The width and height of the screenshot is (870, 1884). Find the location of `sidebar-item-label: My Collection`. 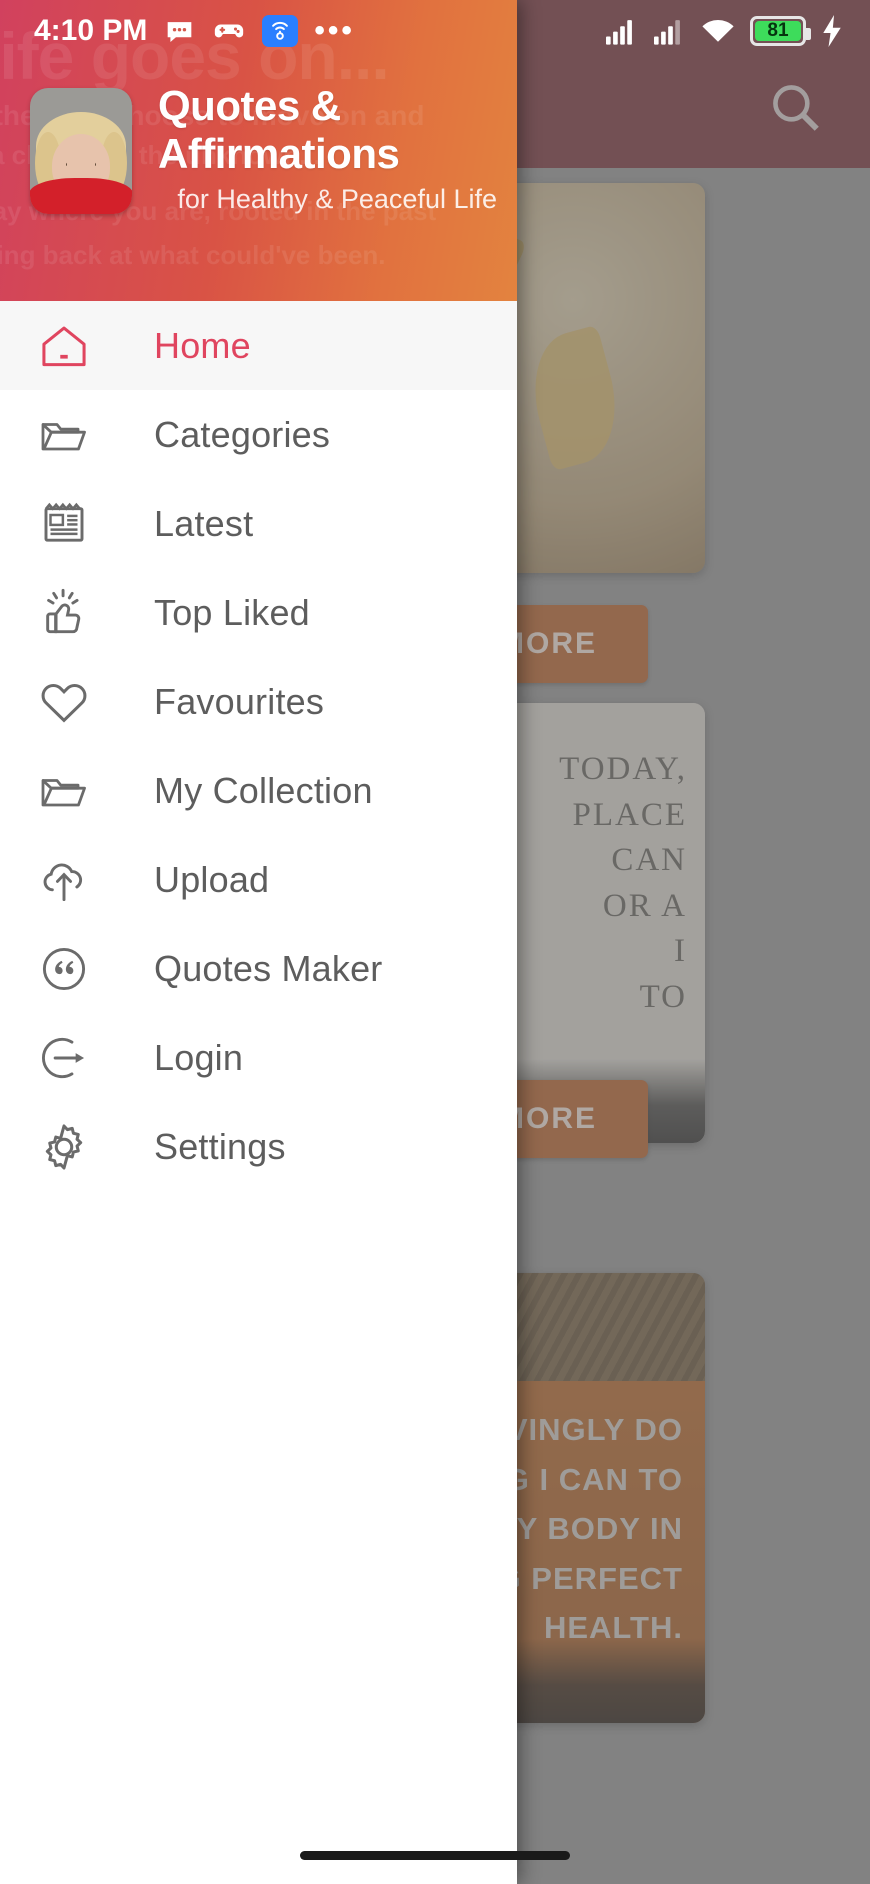

sidebar-item-label: My Collection is located at coordinates (263, 790).